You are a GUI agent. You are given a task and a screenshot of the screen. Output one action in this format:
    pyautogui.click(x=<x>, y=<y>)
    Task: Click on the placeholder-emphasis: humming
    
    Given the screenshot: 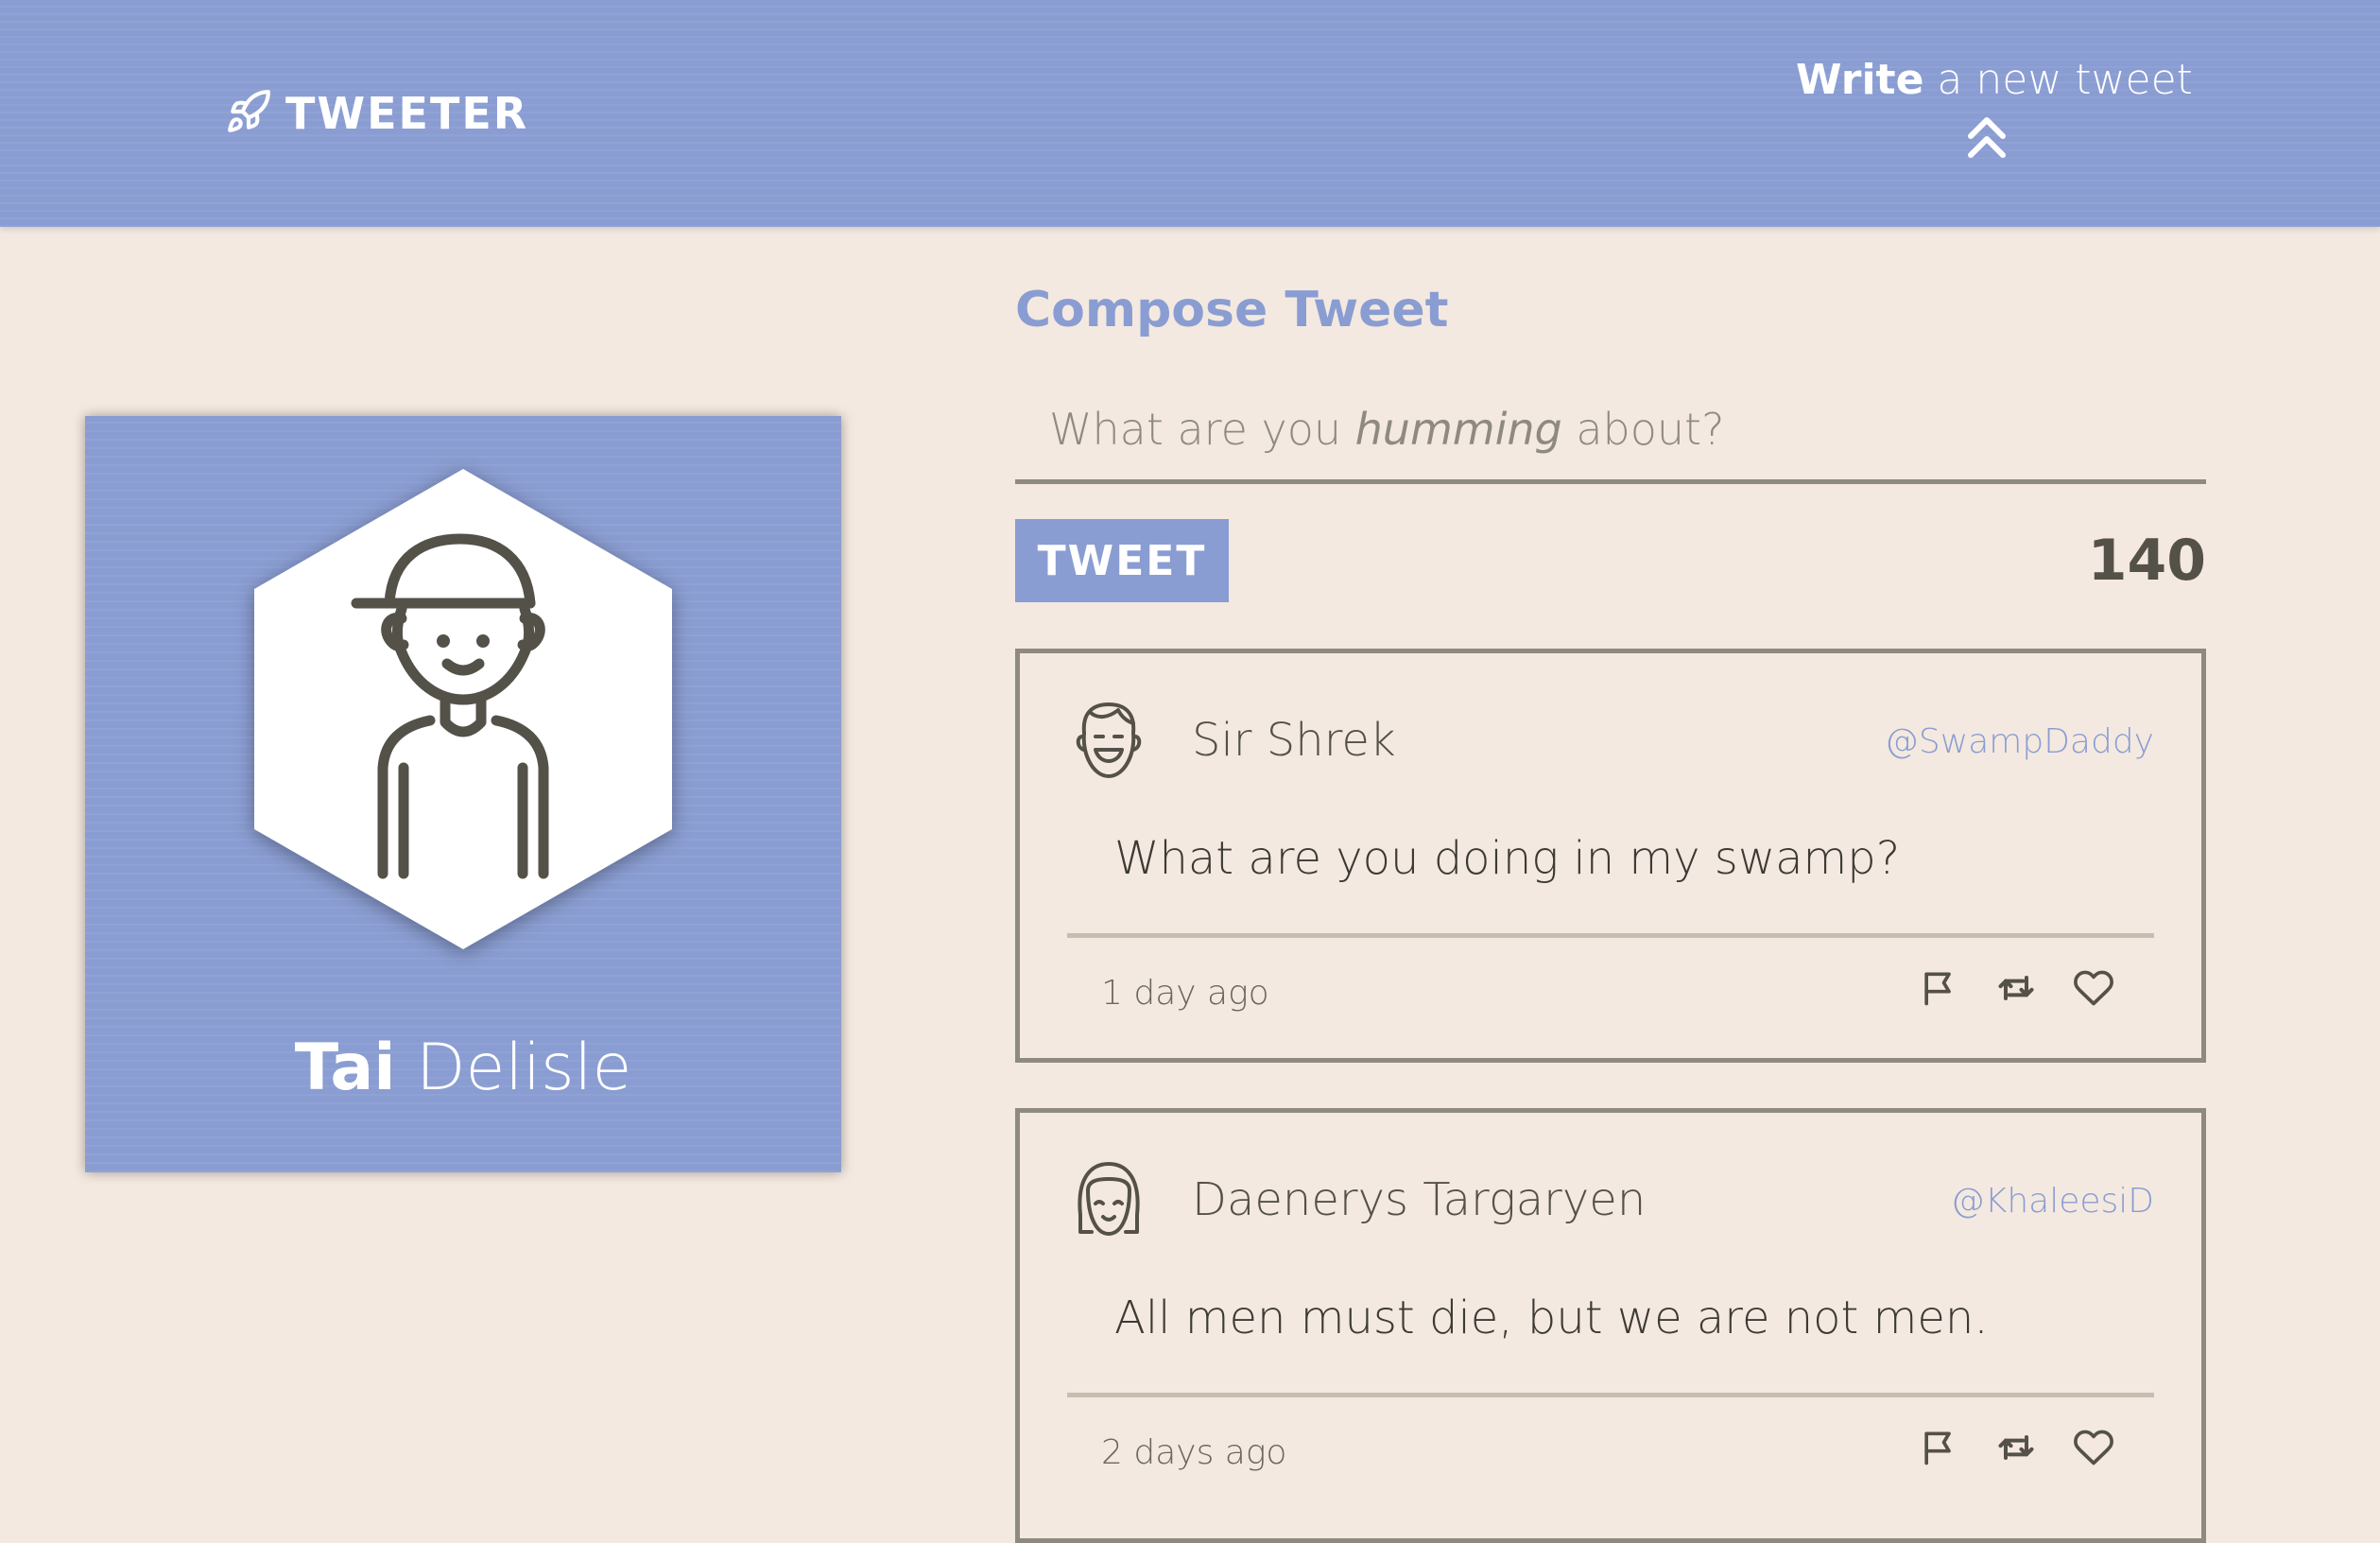 What is the action you would take?
    pyautogui.click(x=1458, y=429)
    